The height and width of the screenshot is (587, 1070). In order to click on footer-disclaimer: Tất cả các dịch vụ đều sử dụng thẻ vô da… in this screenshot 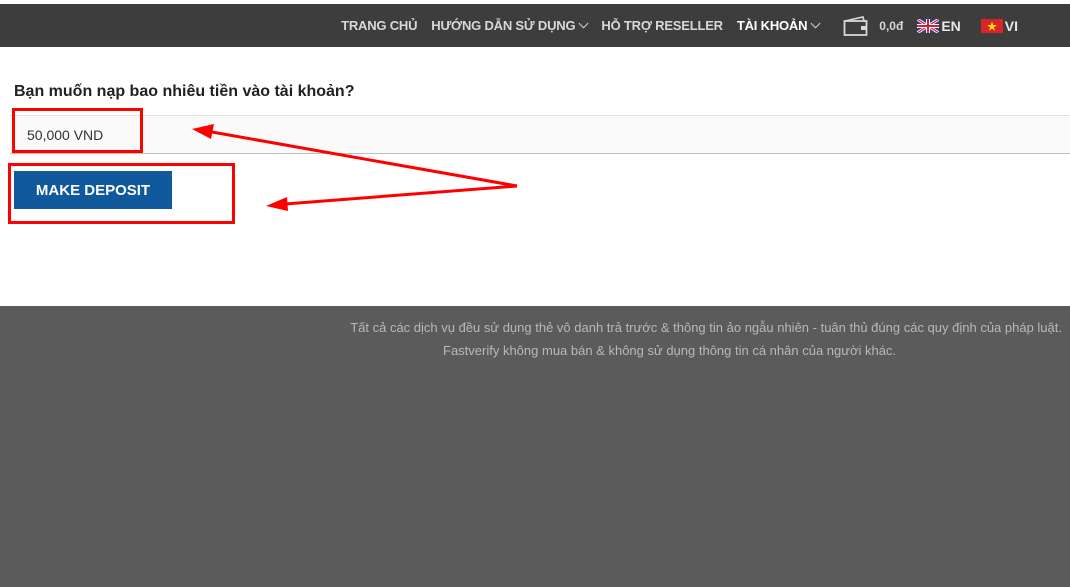, I will do `click(706, 327)`.